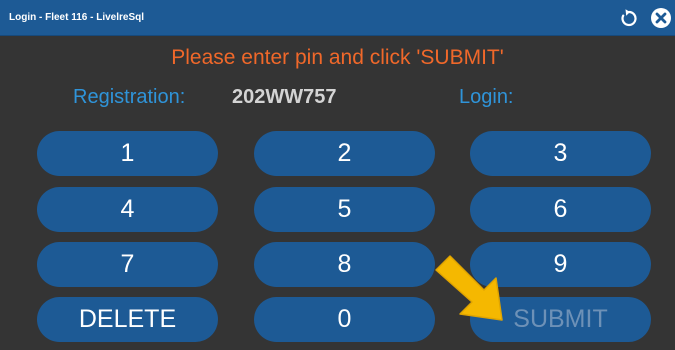 The width and height of the screenshot is (675, 350). I want to click on key-4-button: 4, so click(127, 209).